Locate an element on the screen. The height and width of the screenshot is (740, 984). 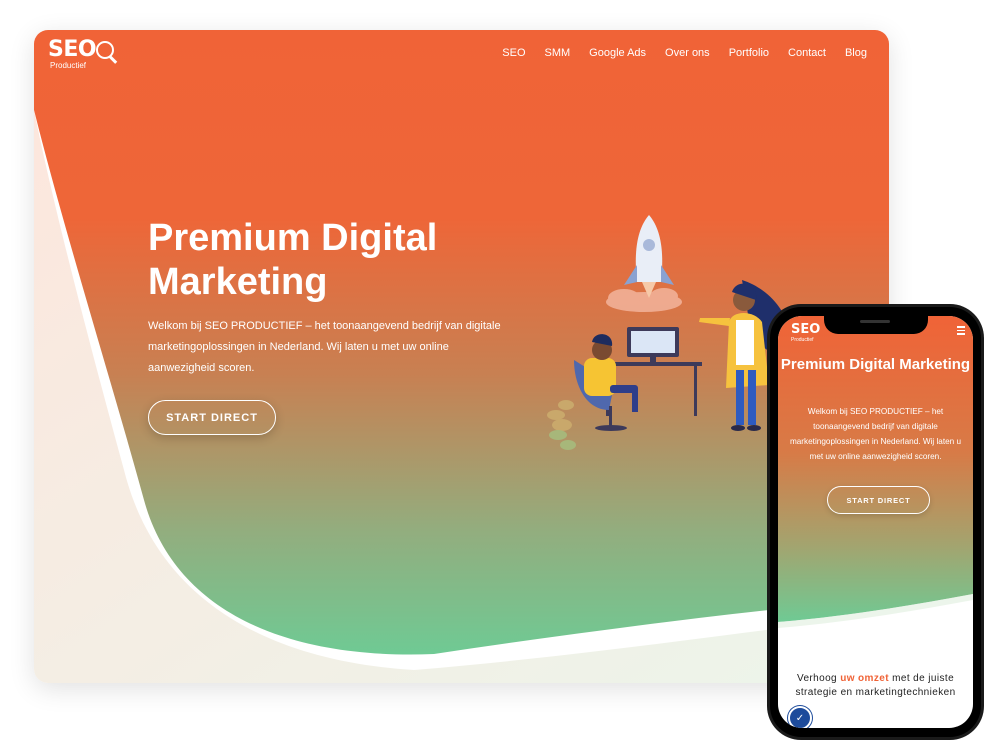
nav-item-over-ons: Over ons is located at coordinates (687, 53).